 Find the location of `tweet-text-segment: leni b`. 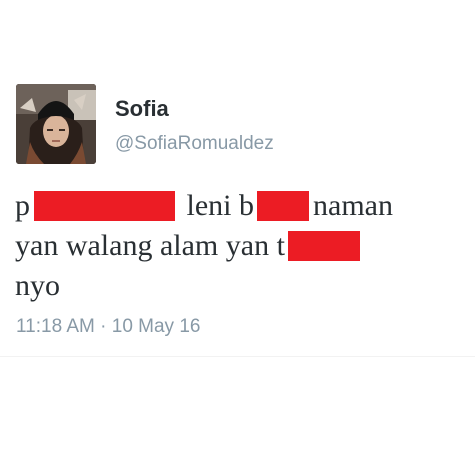

tweet-text-segment: leni b is located at coordinates (217, 205).